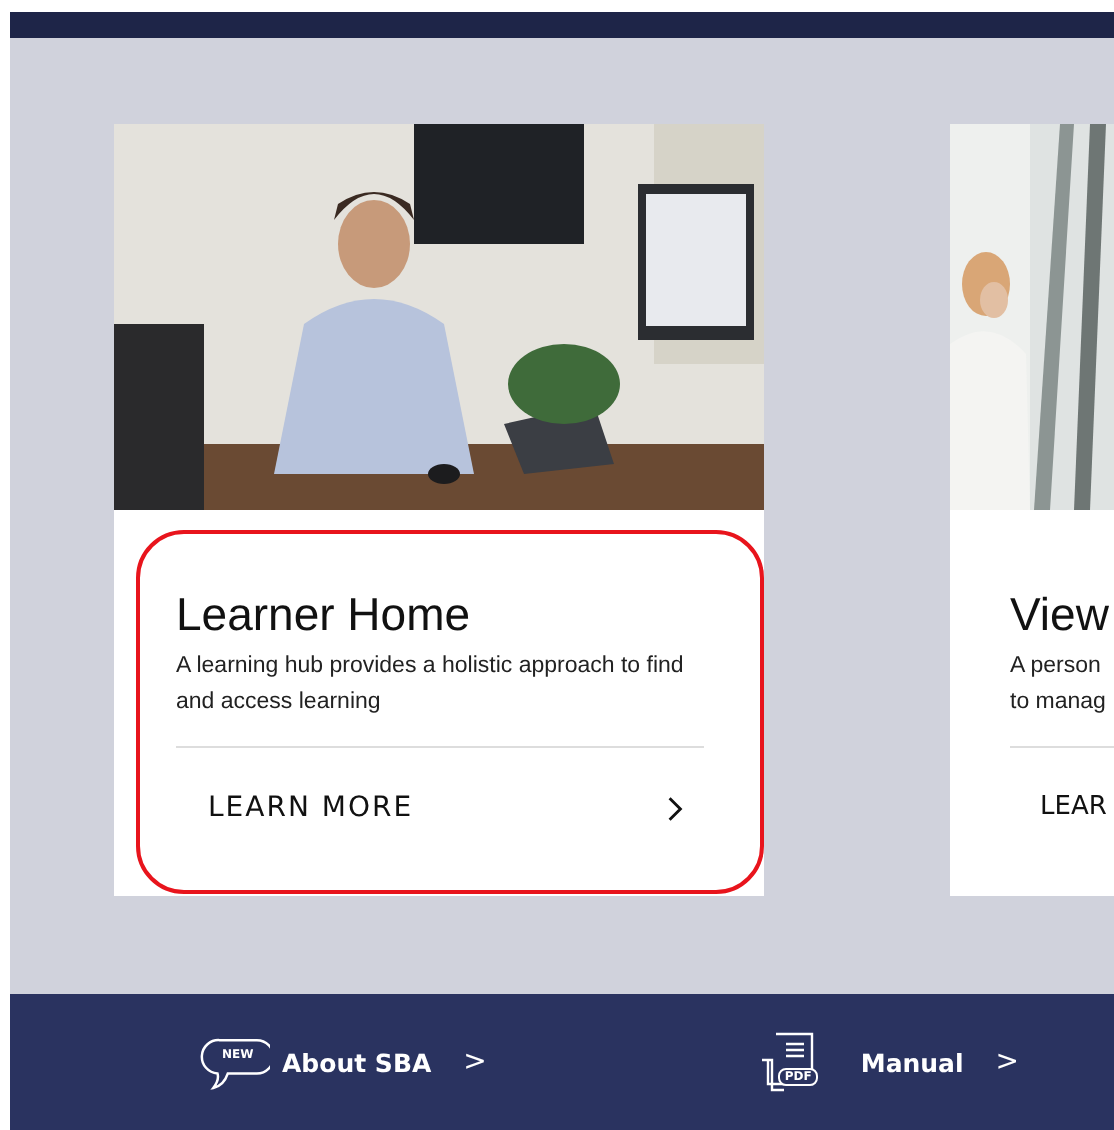 Image resolution: width=1114 pixels, height=1130 pixels. Describe the element at coordinates (1059, 703) in the screenshot. I see `card-description: to manag` at that location.